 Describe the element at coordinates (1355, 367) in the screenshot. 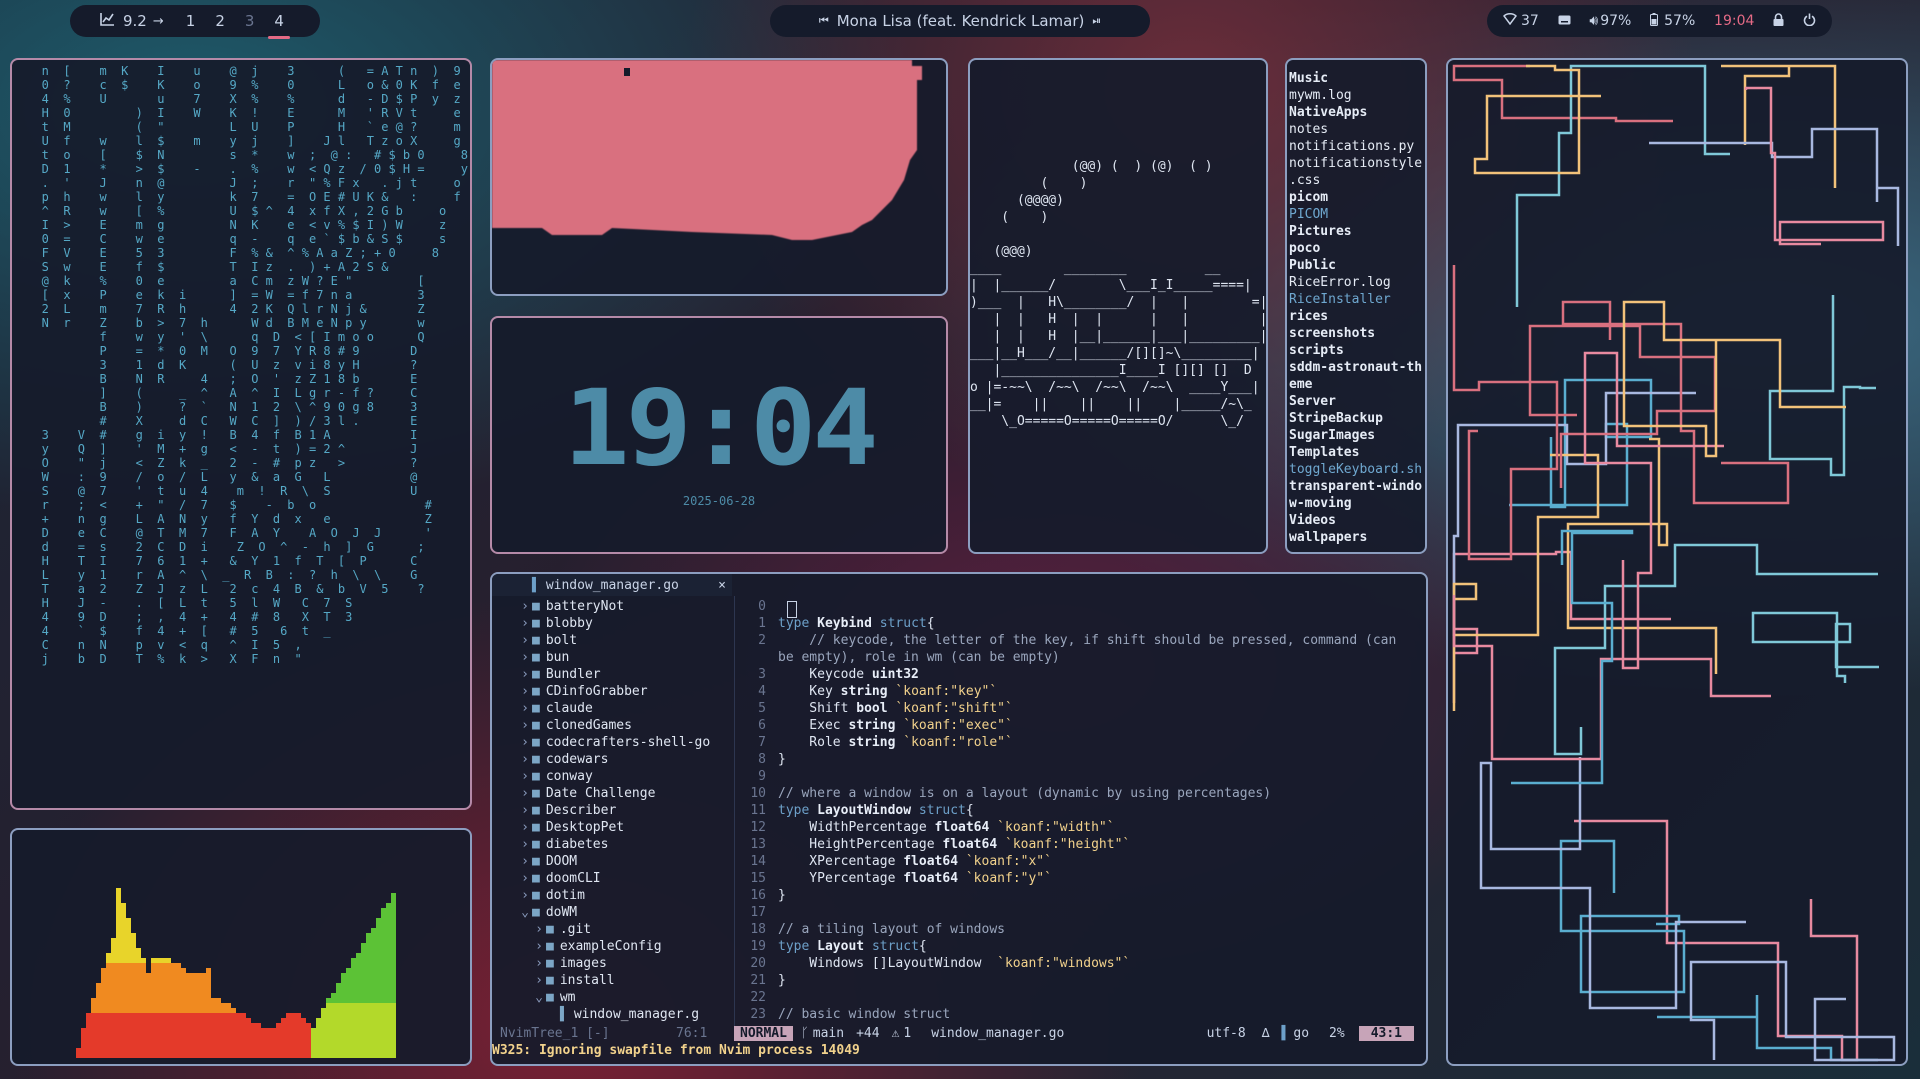

I see `file-list-item: sddm-astronaut-th` at that location.